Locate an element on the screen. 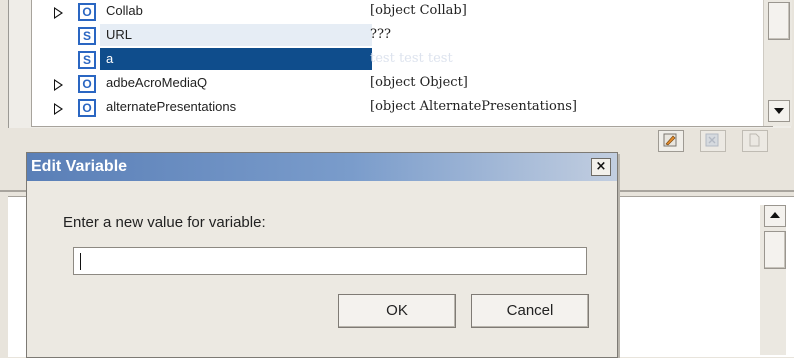 The width and height of the screenshot is (794, 358). tree-row: O adbeAcroMediaQ [object Object] is located at coordinates (402, 84).